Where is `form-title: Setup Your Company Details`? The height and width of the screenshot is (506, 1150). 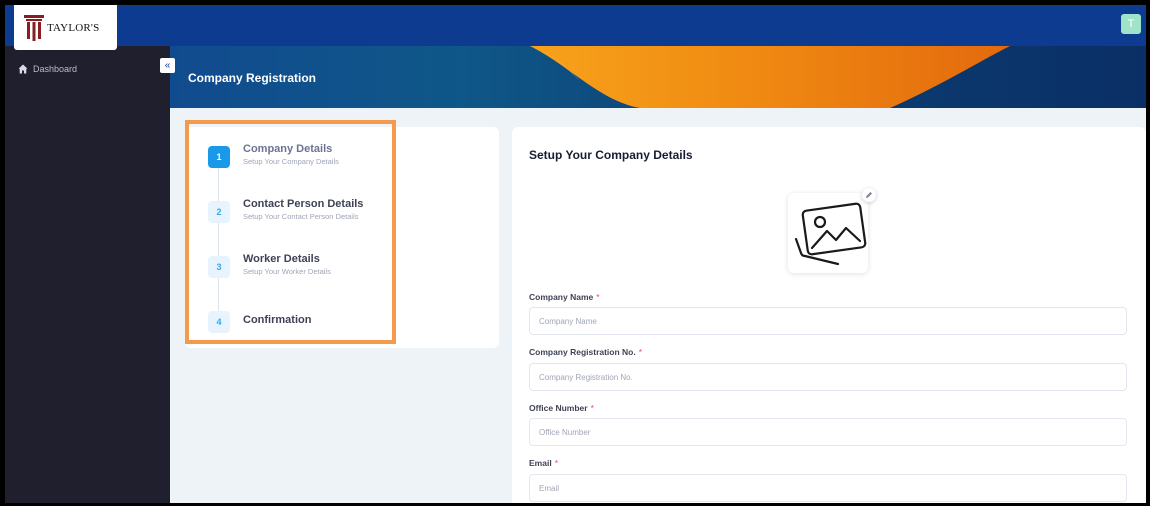
form-title: Setup Your Company Details is located at coordinates (611, 155).